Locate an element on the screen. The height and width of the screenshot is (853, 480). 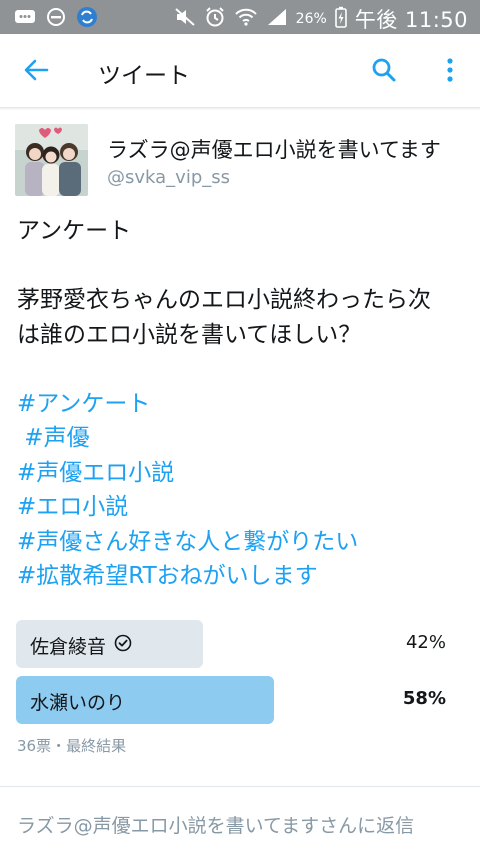
poll-option-label: 佐倉綾音 is located at coordinates (68, 647).